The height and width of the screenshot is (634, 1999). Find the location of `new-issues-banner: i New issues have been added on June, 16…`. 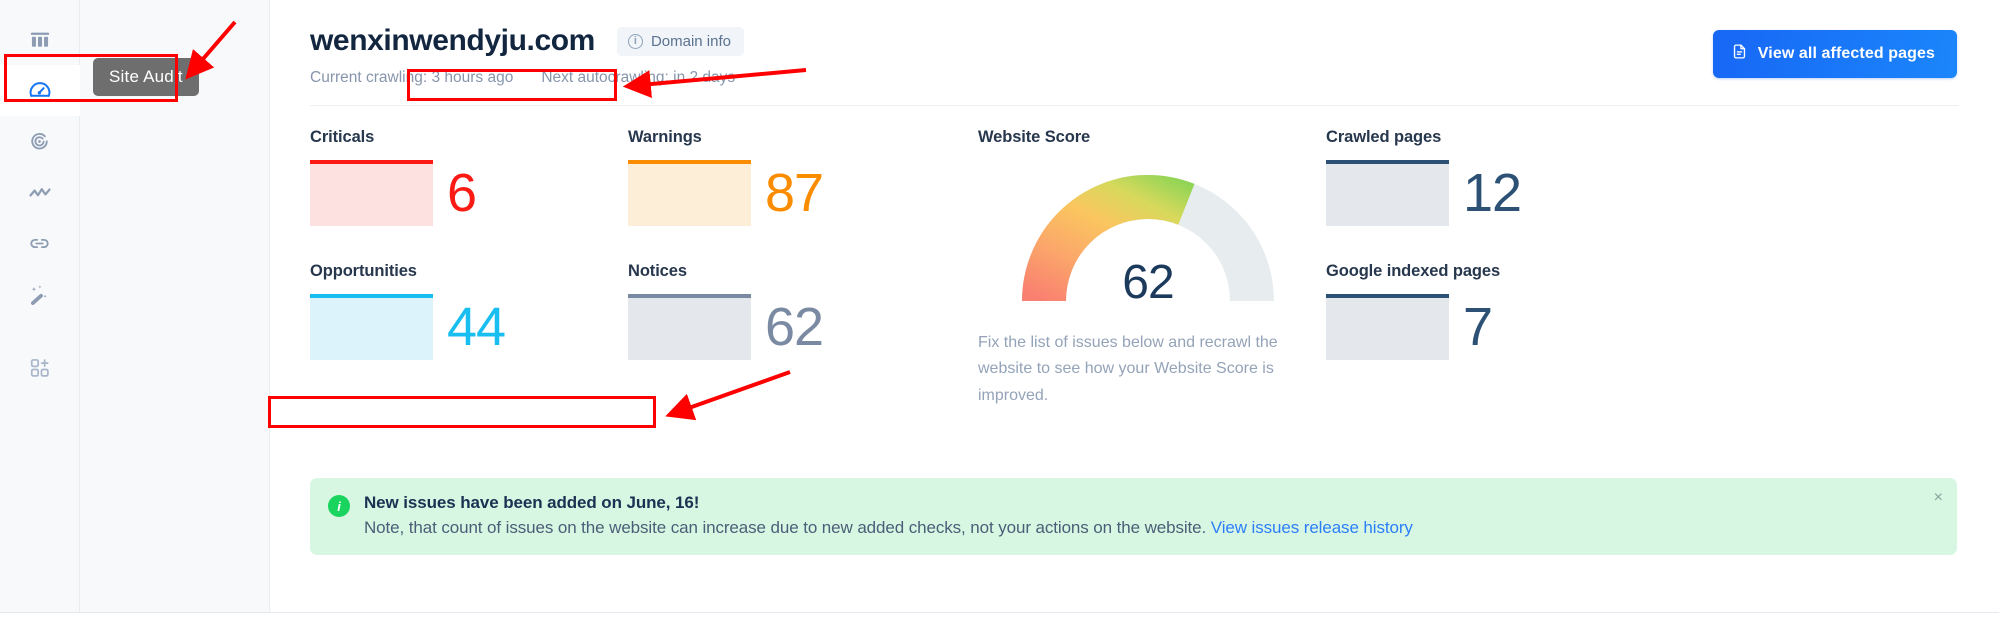

new-issues-banner: i New issues have been added on June, 16… is located at coordinates (1133, 516).